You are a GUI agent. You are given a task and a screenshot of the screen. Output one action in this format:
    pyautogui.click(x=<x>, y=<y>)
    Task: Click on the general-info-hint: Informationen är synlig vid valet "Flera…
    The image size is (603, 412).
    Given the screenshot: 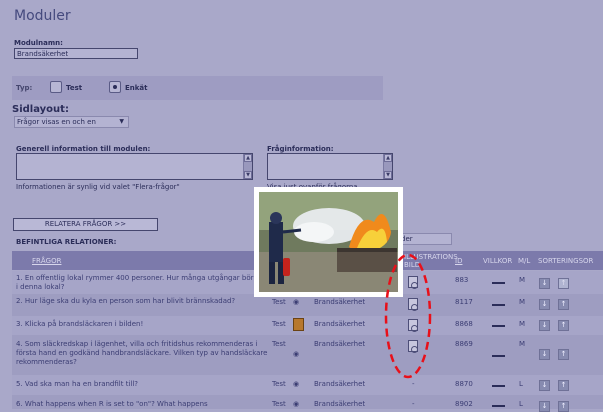 What is the action you would take?
    pyautogui.click(x=98, y=187)
    